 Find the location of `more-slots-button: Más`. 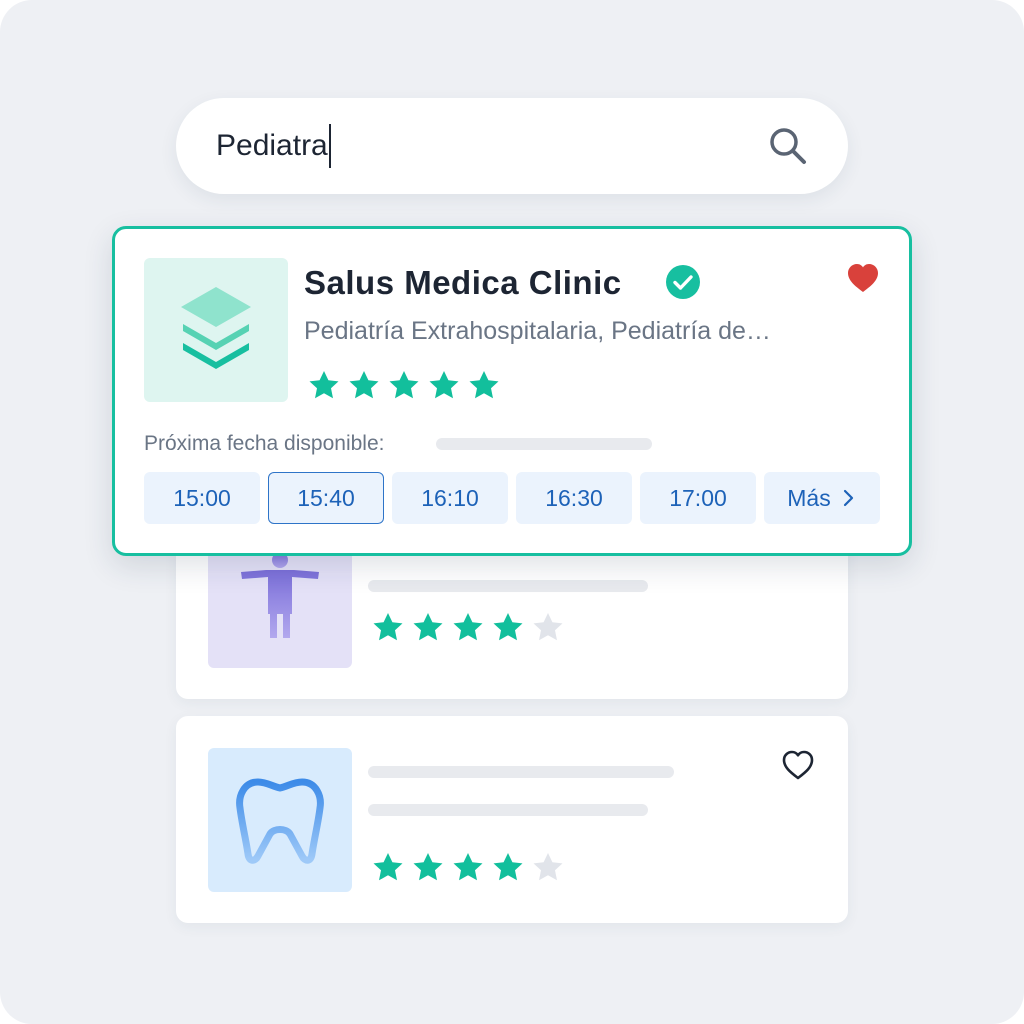

more-slots-button: Más is located at coordinates (822, 498).